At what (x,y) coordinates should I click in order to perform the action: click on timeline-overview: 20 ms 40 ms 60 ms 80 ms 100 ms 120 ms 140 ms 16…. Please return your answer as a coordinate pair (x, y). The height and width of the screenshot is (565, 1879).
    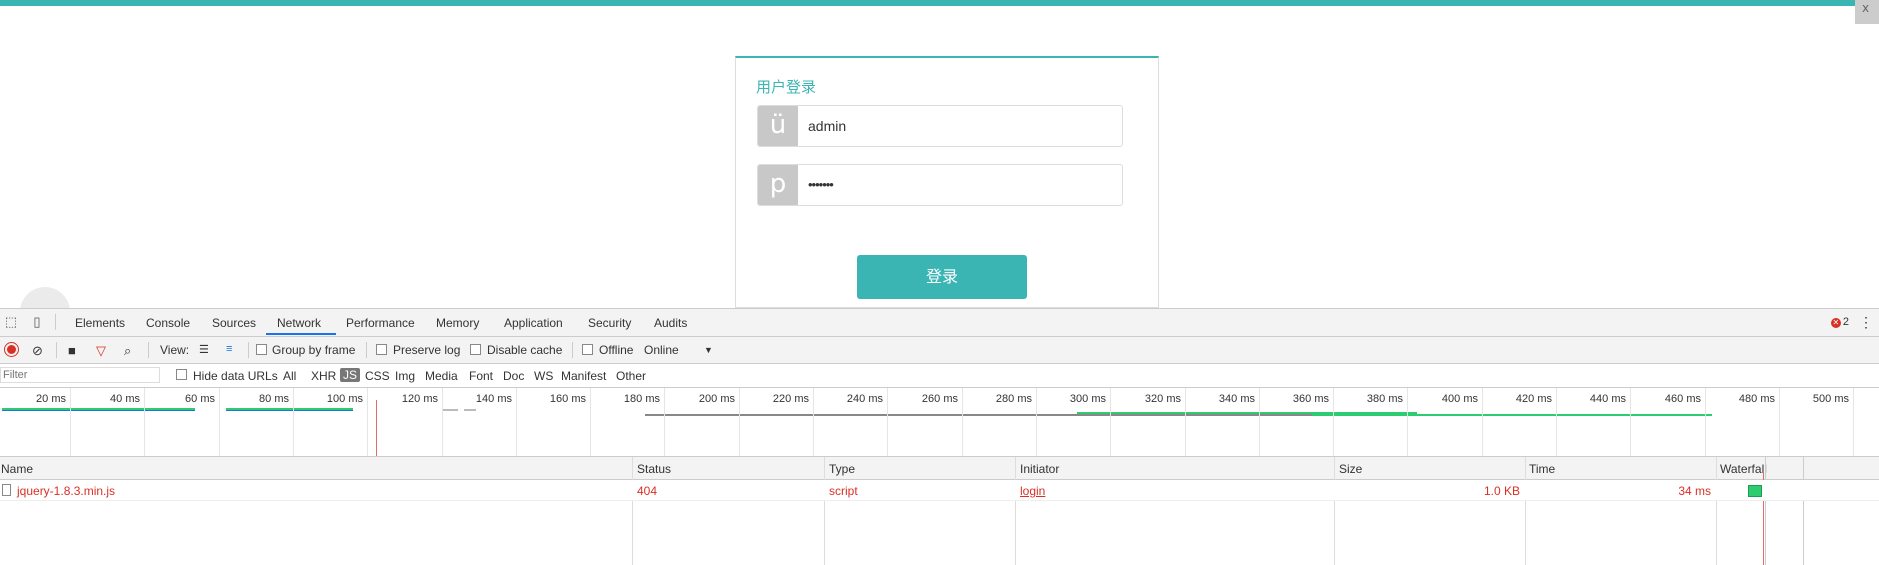
    Looking at the image, I should click on (939, 422).